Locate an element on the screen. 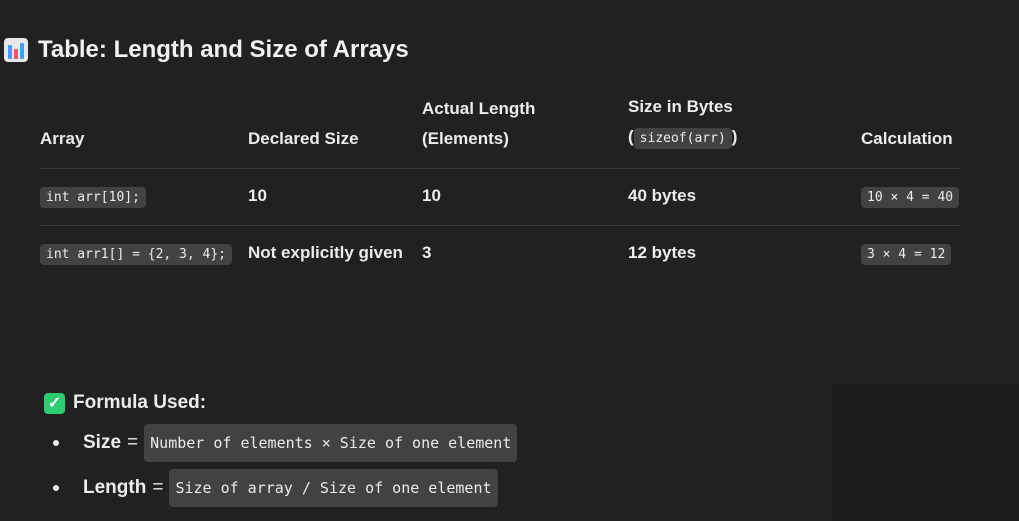 This screenshot has width=1019, height=521. page-title: Table: Length and Size of Arrays is located at coordinates (206, 50).